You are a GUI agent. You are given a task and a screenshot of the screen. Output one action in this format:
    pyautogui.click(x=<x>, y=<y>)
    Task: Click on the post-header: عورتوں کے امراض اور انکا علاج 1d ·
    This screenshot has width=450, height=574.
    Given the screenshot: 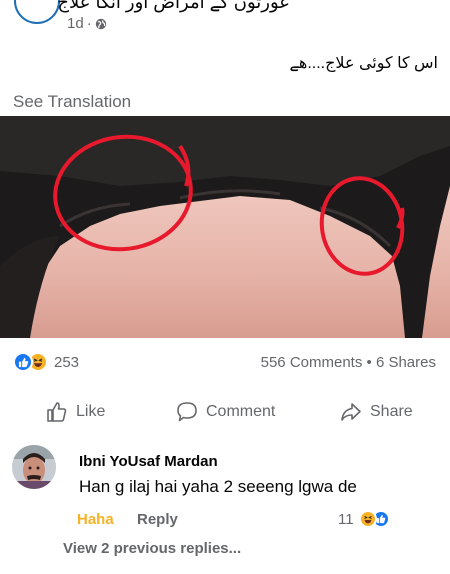 What is the action you would take?
    pyautogui.click(x=225, y=20)
    